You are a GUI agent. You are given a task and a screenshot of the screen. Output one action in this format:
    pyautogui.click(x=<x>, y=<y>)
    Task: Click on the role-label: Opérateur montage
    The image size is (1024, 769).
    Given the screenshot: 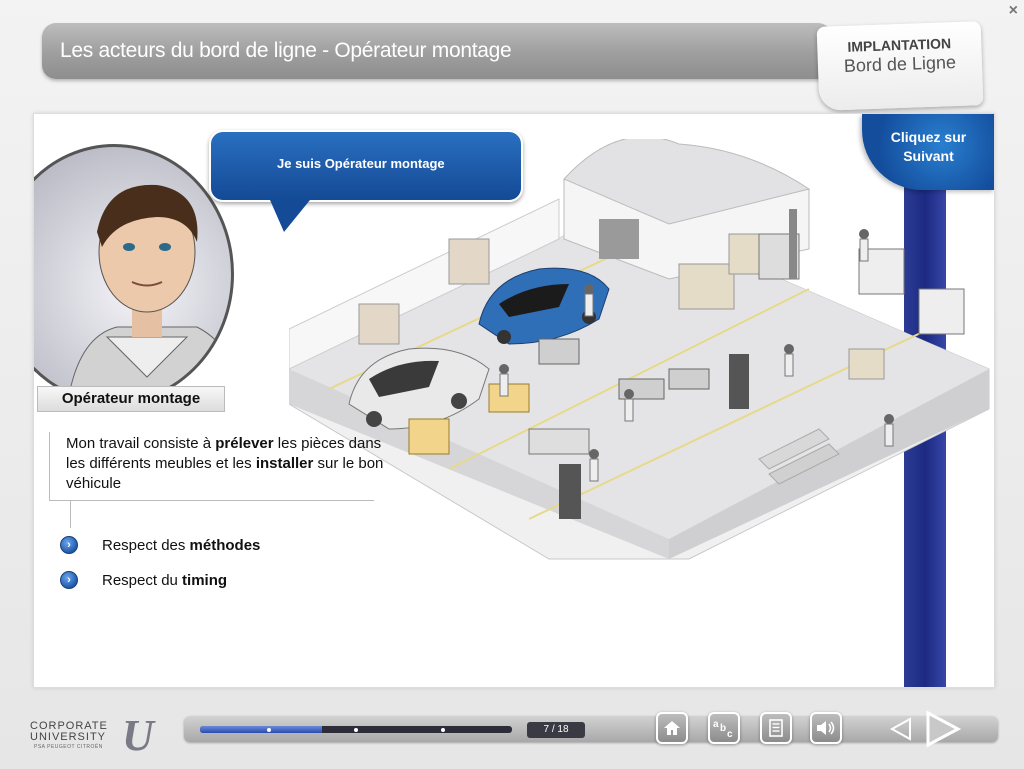 What is the action you would take?
    pyautogui.click(x=131, y=399)
    